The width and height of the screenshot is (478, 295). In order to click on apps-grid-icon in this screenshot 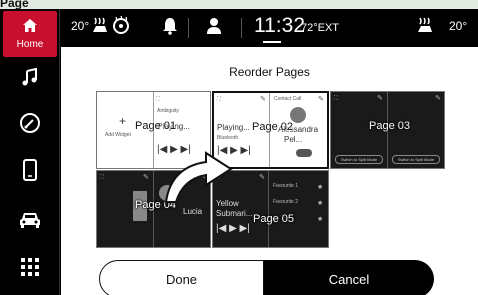, I will do `click(30, 269)`.